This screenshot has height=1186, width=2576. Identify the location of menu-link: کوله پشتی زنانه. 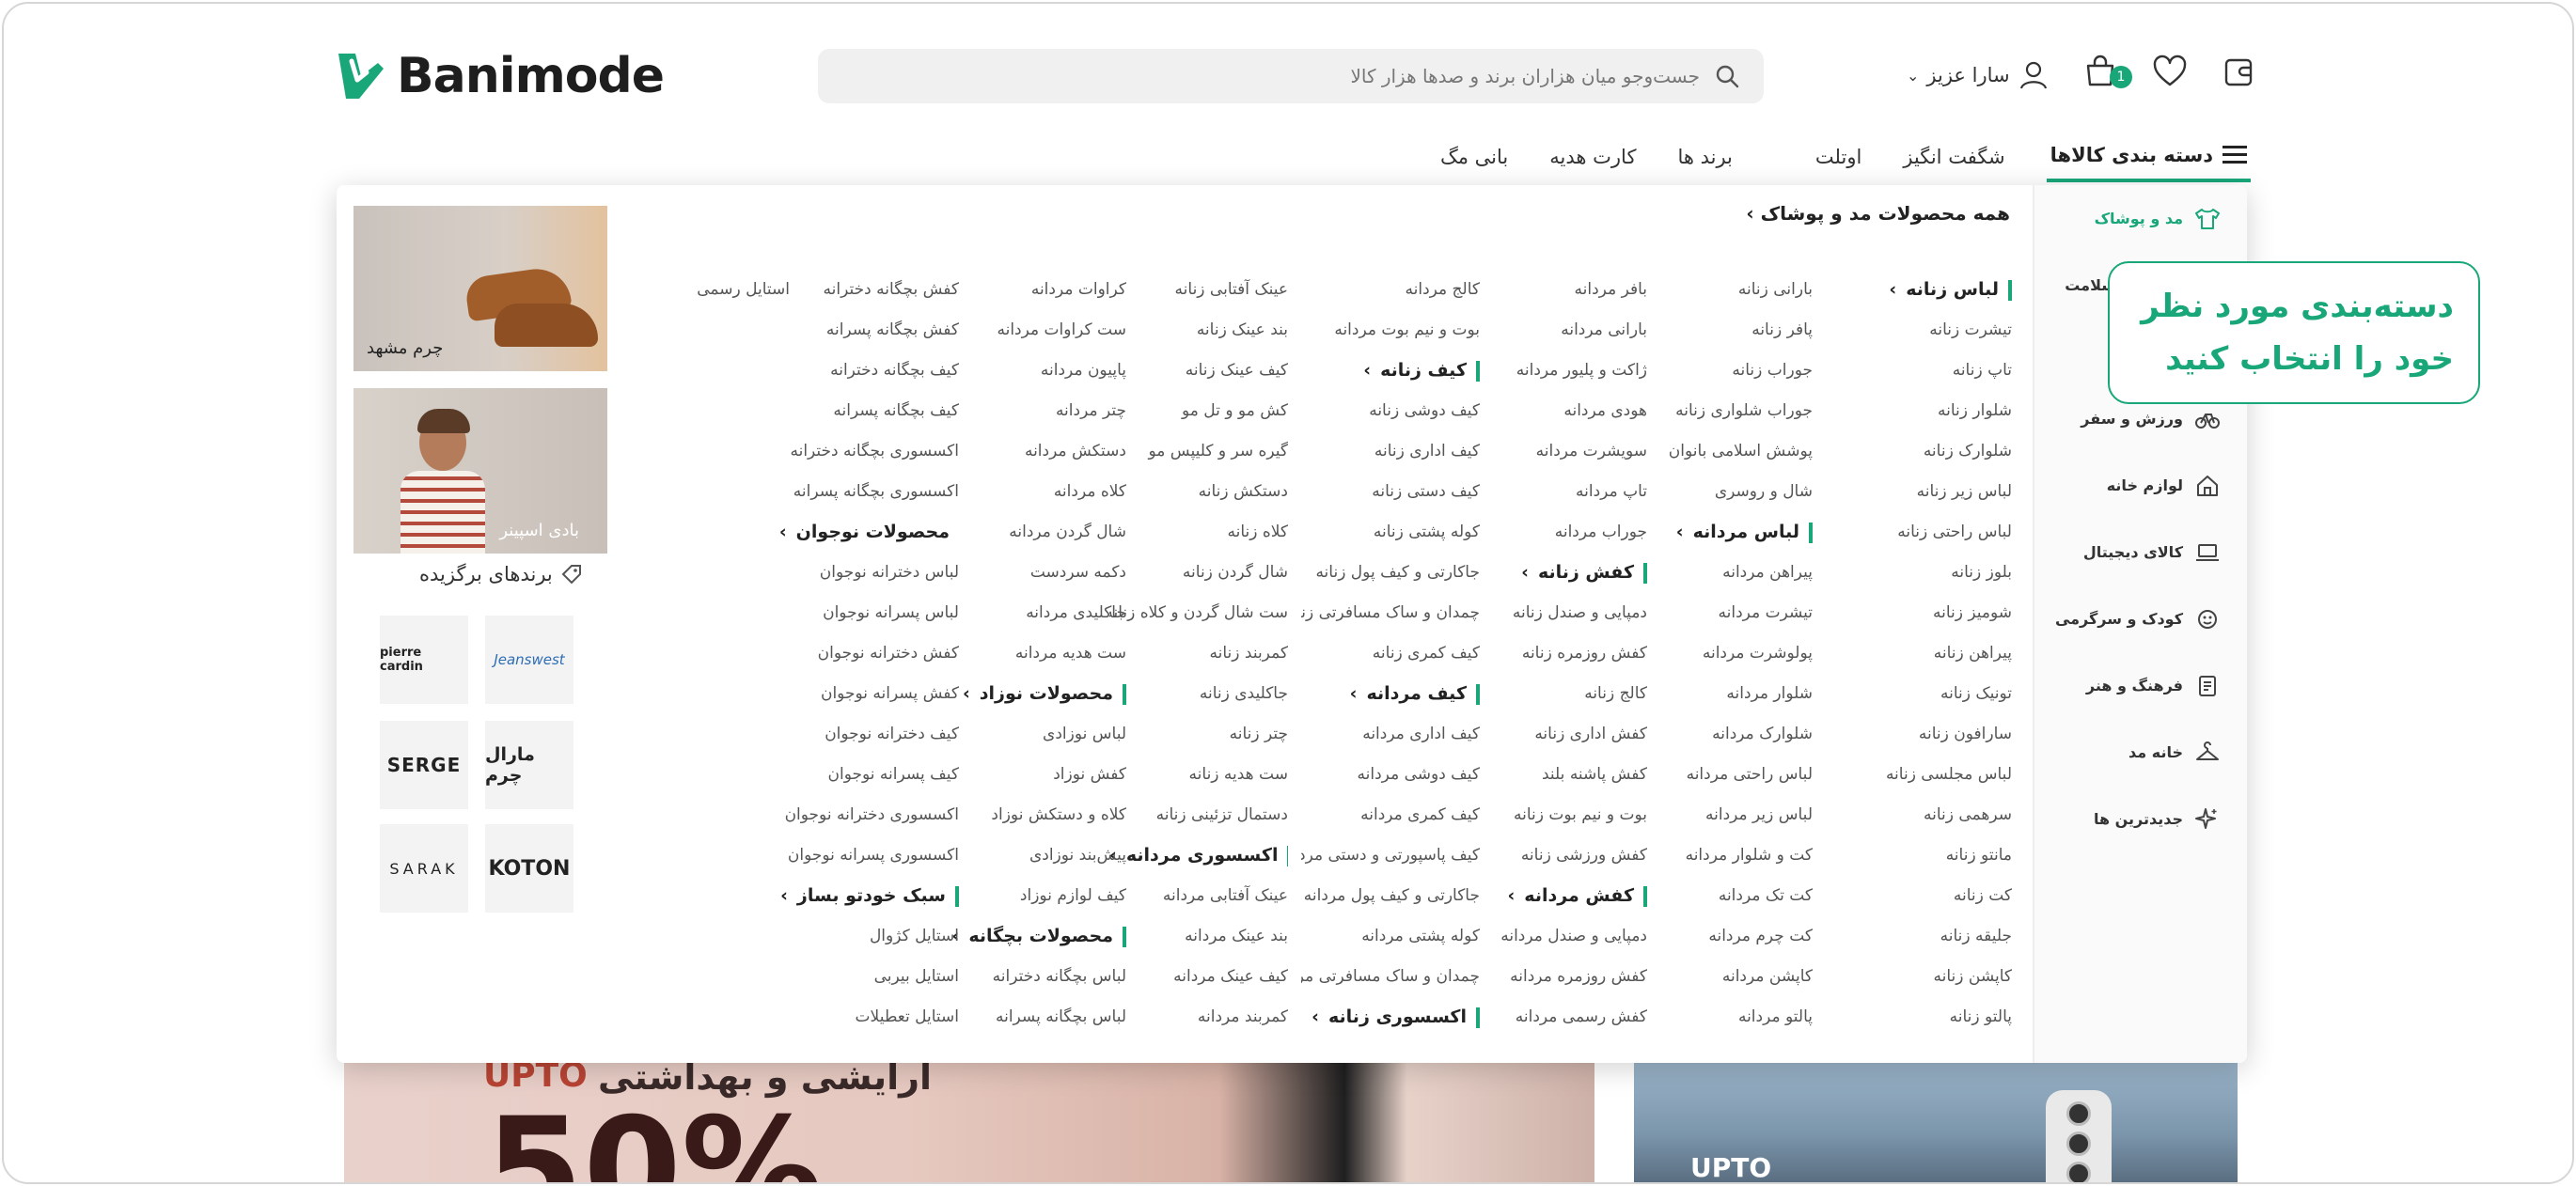
(1391, 532).